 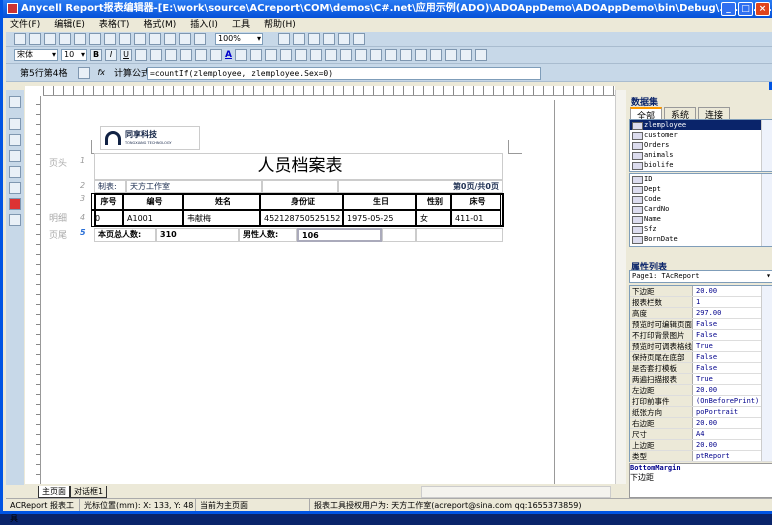 I want to click on table-cell: A1001, so click(x=153, y=218).